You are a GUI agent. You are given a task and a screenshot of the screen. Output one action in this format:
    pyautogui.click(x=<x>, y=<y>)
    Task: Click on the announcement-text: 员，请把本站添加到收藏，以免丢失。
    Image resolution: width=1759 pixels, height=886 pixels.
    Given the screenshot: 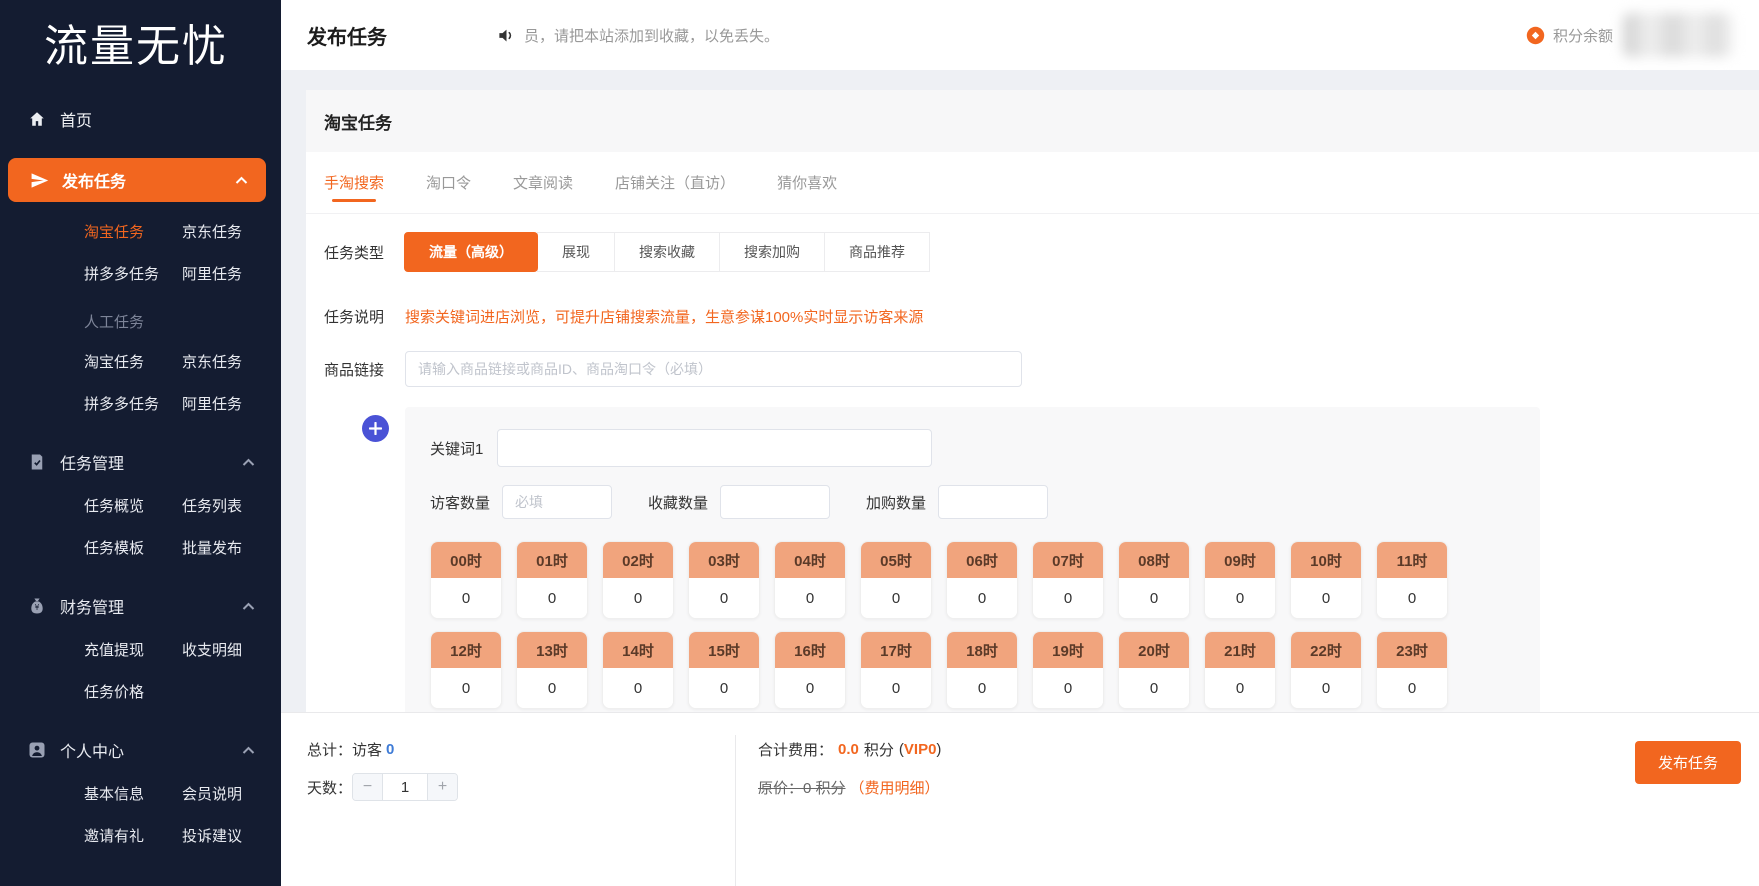 What is the action you would take?
    pyautogui.click(x=652, y=36)
    